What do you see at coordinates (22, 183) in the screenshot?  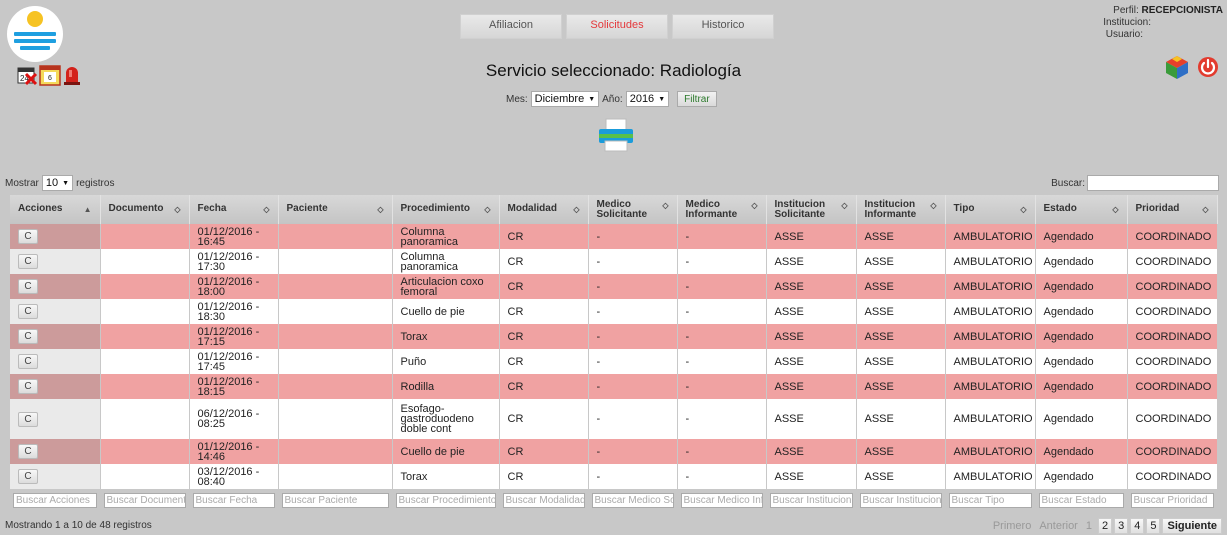 I see `mostrar-label: Mostrar` at bounding box center [22, 183].